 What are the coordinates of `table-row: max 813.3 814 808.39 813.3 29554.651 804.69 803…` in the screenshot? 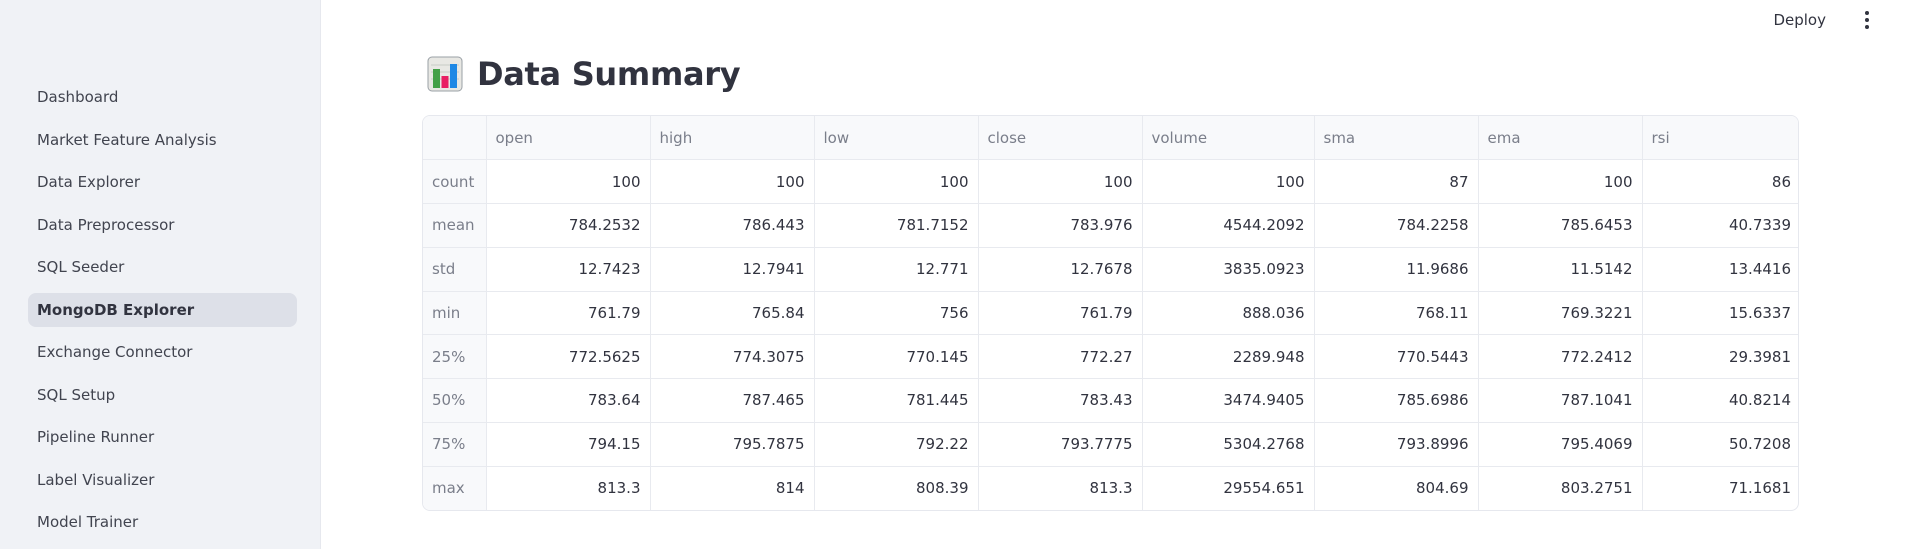 It's located at (1110, 488).